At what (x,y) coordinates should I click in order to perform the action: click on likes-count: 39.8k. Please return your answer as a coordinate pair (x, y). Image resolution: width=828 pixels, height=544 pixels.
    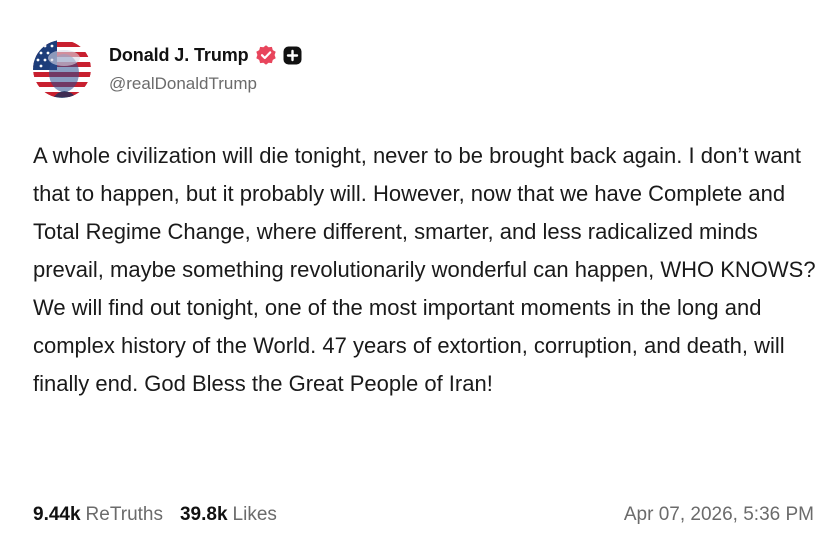
    Looking at the image, I should click on (203, 514).